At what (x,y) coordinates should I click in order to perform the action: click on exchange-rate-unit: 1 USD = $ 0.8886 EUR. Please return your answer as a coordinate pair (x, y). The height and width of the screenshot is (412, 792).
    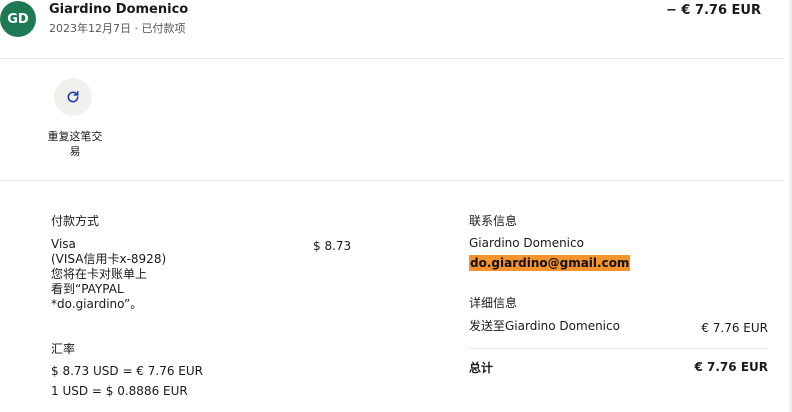
    Looking at the image, I should click on (119, 391).